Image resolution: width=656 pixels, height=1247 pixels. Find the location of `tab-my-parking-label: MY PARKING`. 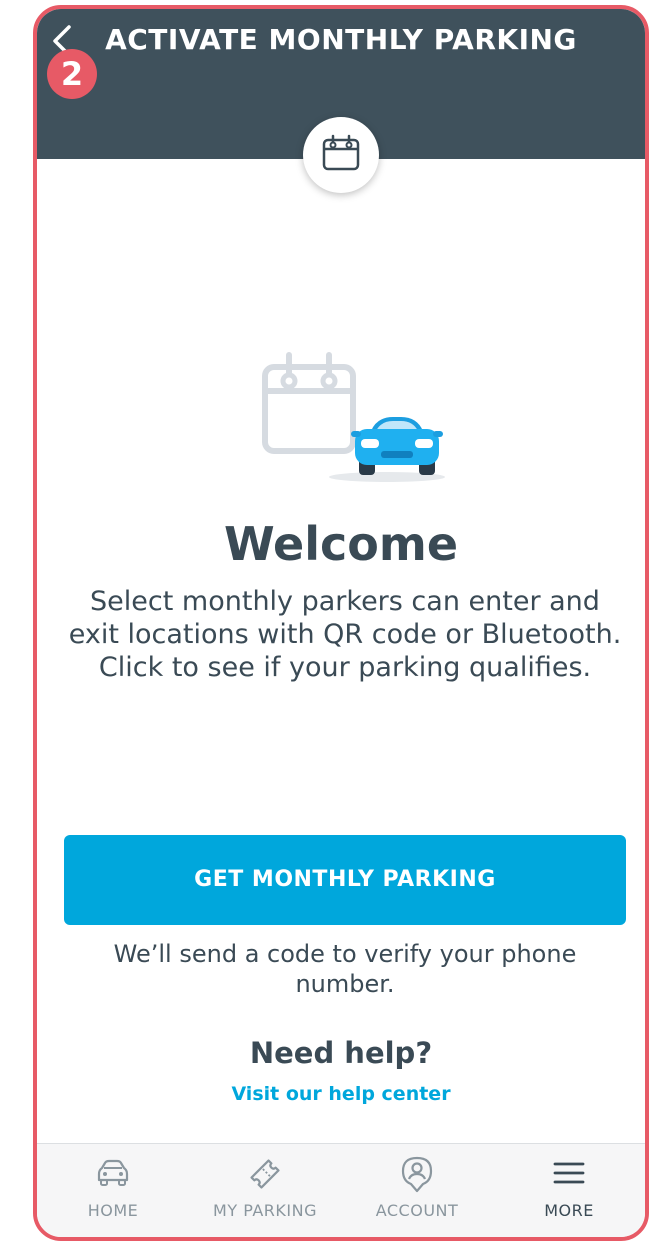

tab-my-parking-label: MY PARKING is located at coordinates (265, 1210).